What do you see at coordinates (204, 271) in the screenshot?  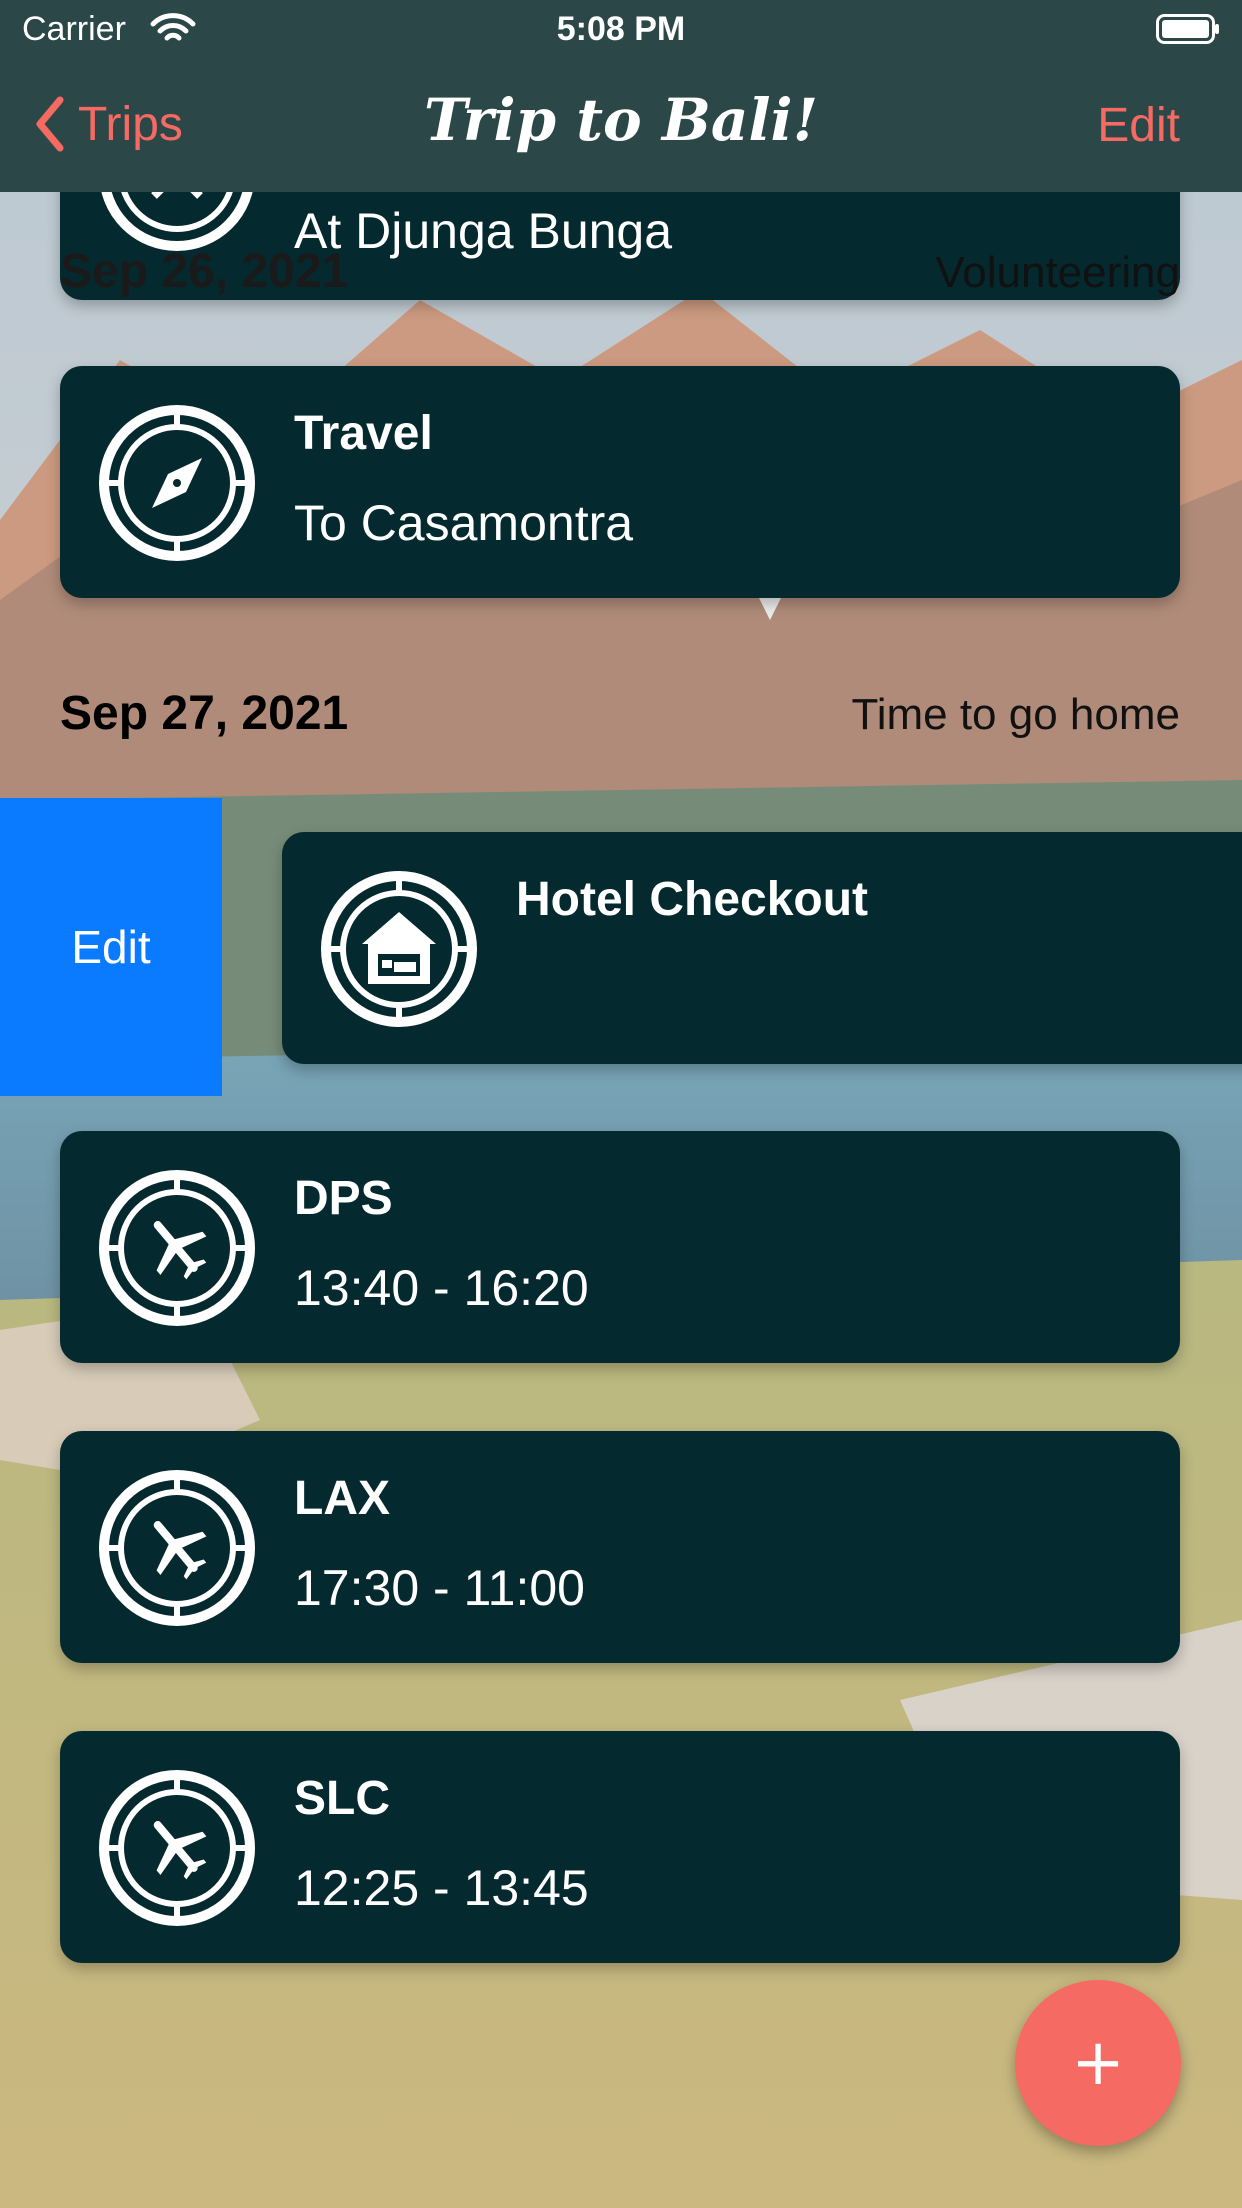 I see `date-header: Sep 26, 2021` at bounding box center [204, 271].